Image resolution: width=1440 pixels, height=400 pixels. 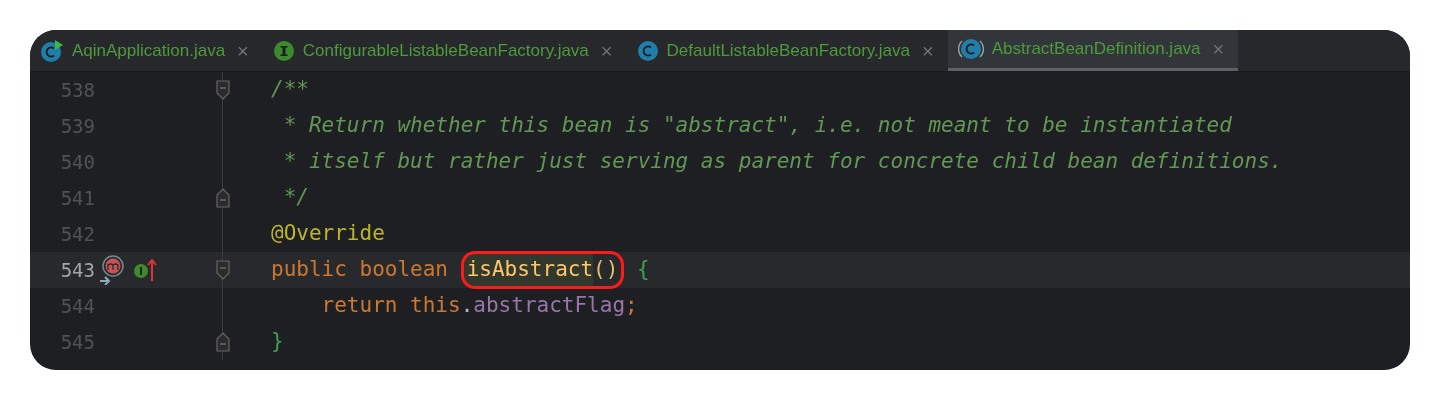 What do you see at coordinates (631, 306) in the screenshot?
I see `code-token: ;` at bounding box center [631, 306].